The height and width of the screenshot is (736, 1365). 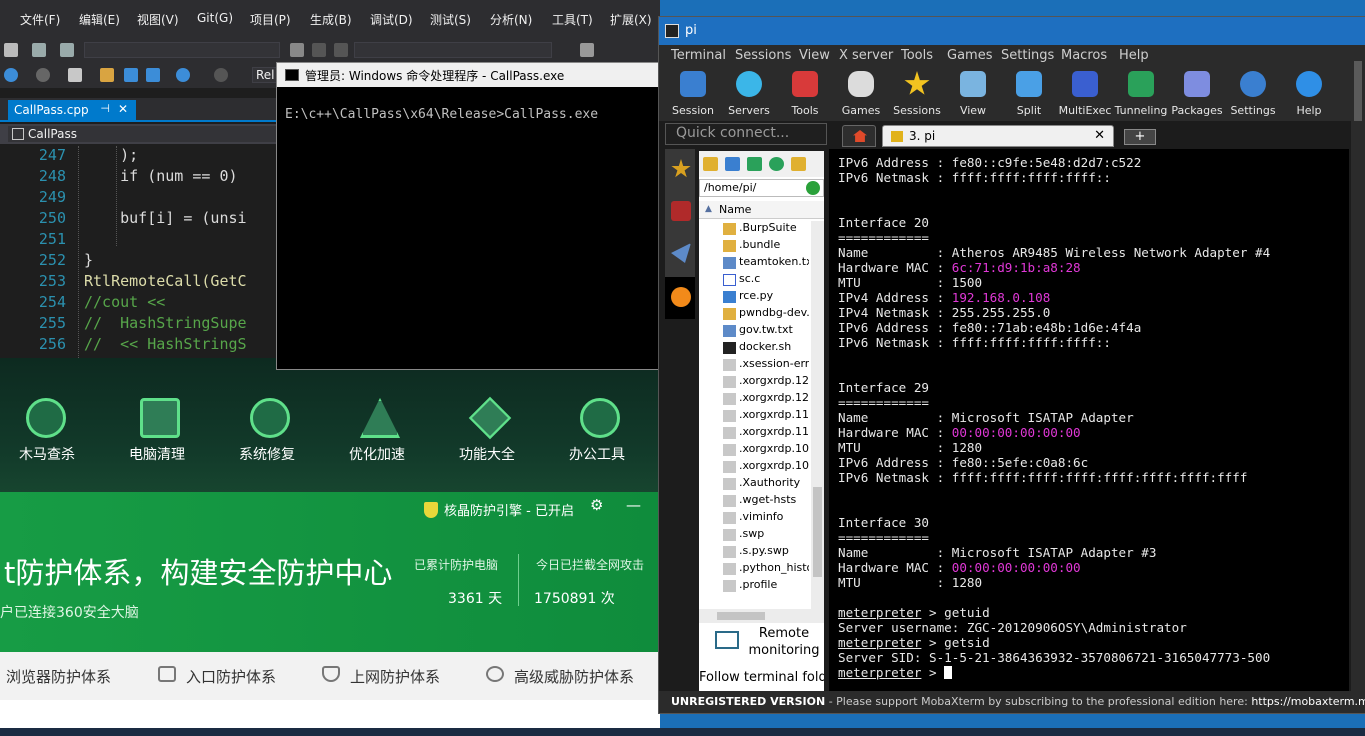 I want to click on office-tools-icon, so click(x=600, y=418).